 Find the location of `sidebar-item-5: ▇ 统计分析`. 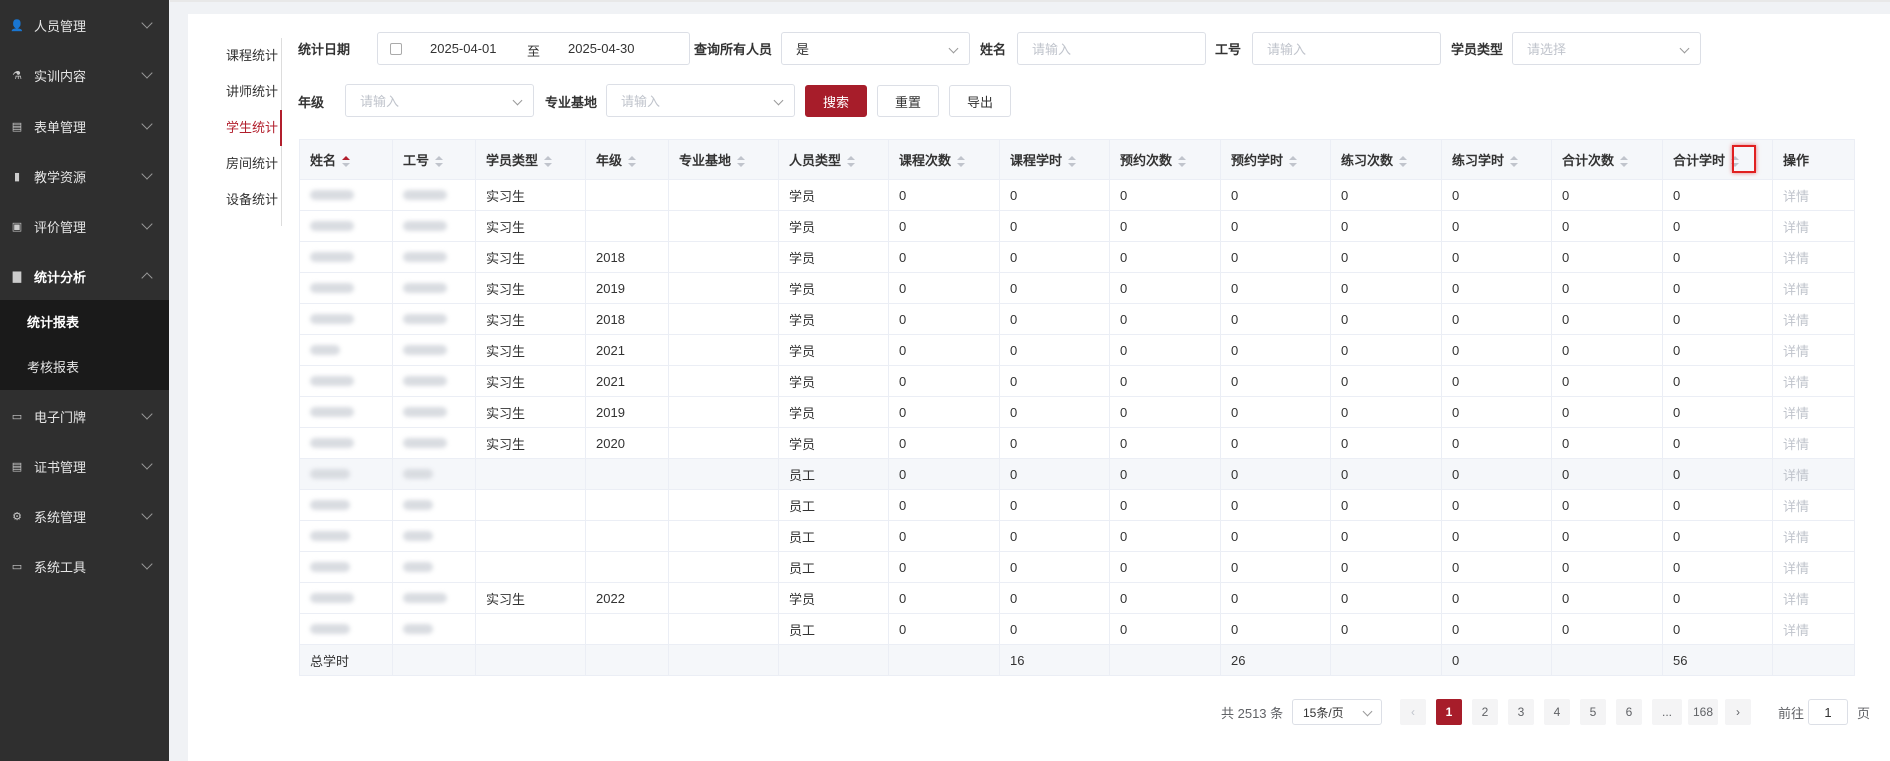

sidebar-item-5: ▇ 统计分析 is located at coordinates (84, 276).